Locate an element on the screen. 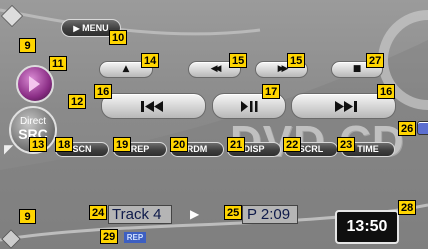  track-name-display: Track 4 is located at coordinates (140, 214).